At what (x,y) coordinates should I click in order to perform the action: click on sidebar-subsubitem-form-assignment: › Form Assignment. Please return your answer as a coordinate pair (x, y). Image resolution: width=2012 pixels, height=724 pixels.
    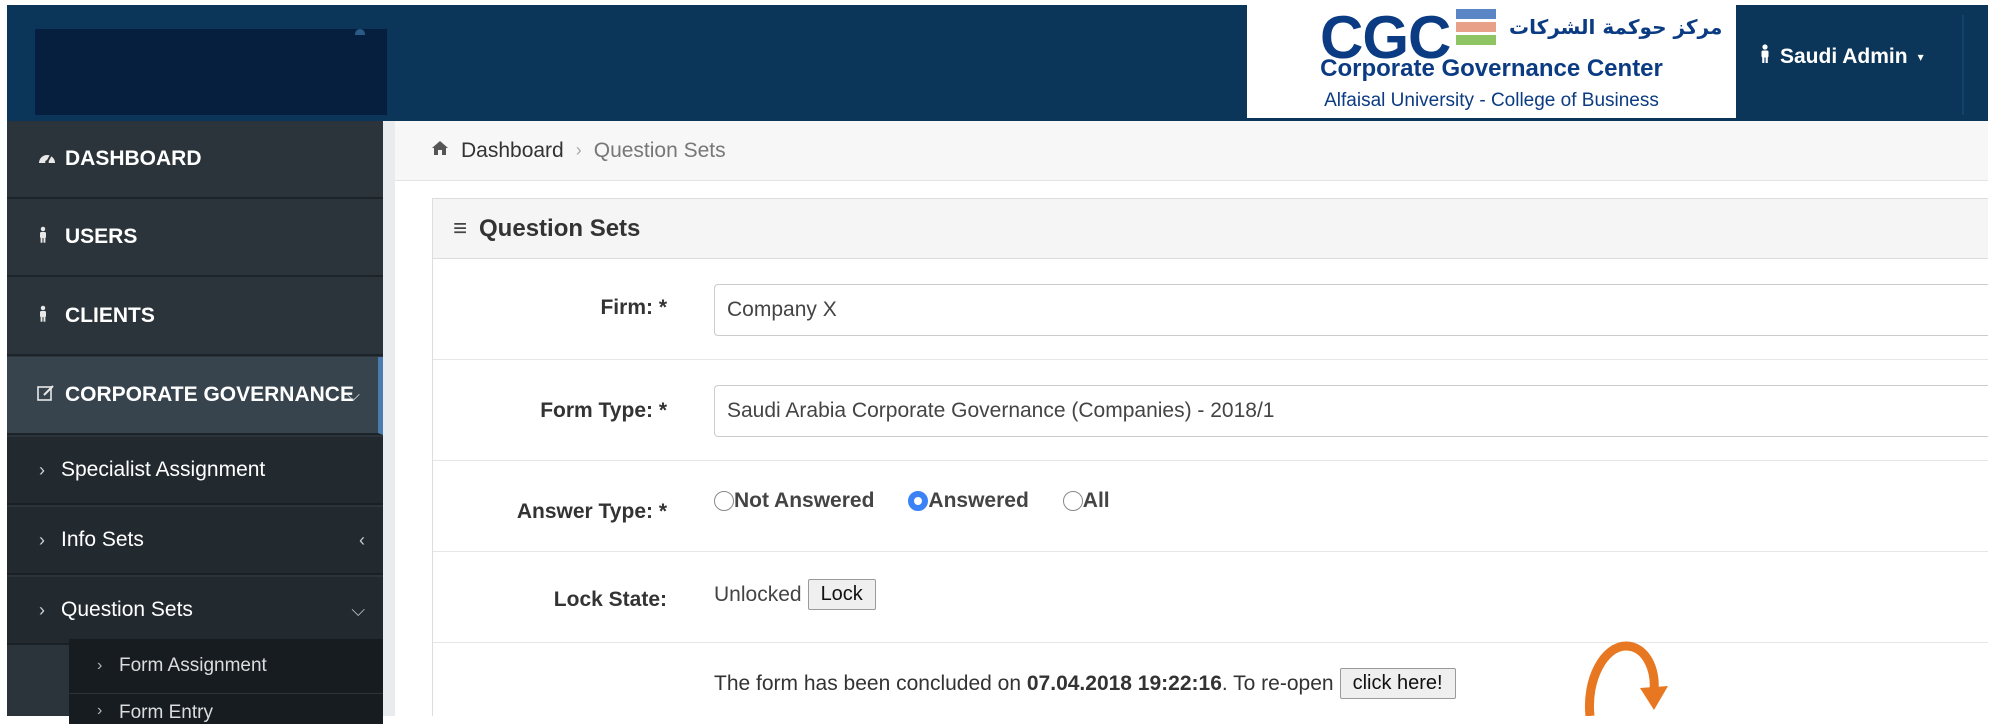
    Looking at the image, I should click on (226, 666).